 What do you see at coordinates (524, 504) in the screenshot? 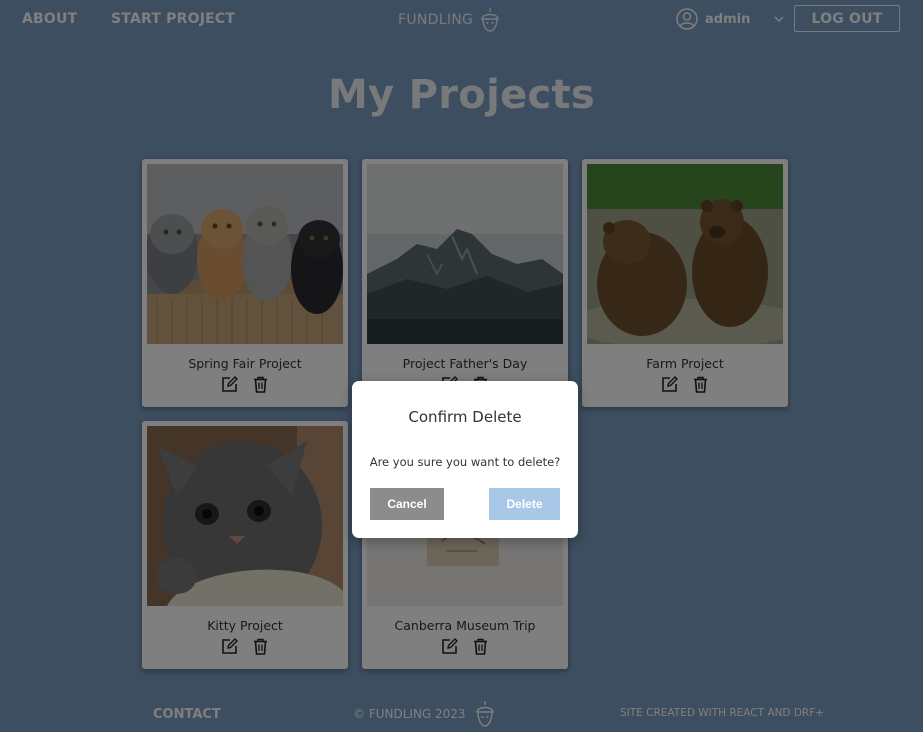
I see `delete-button: Delete` at bounding box center [524, 504].